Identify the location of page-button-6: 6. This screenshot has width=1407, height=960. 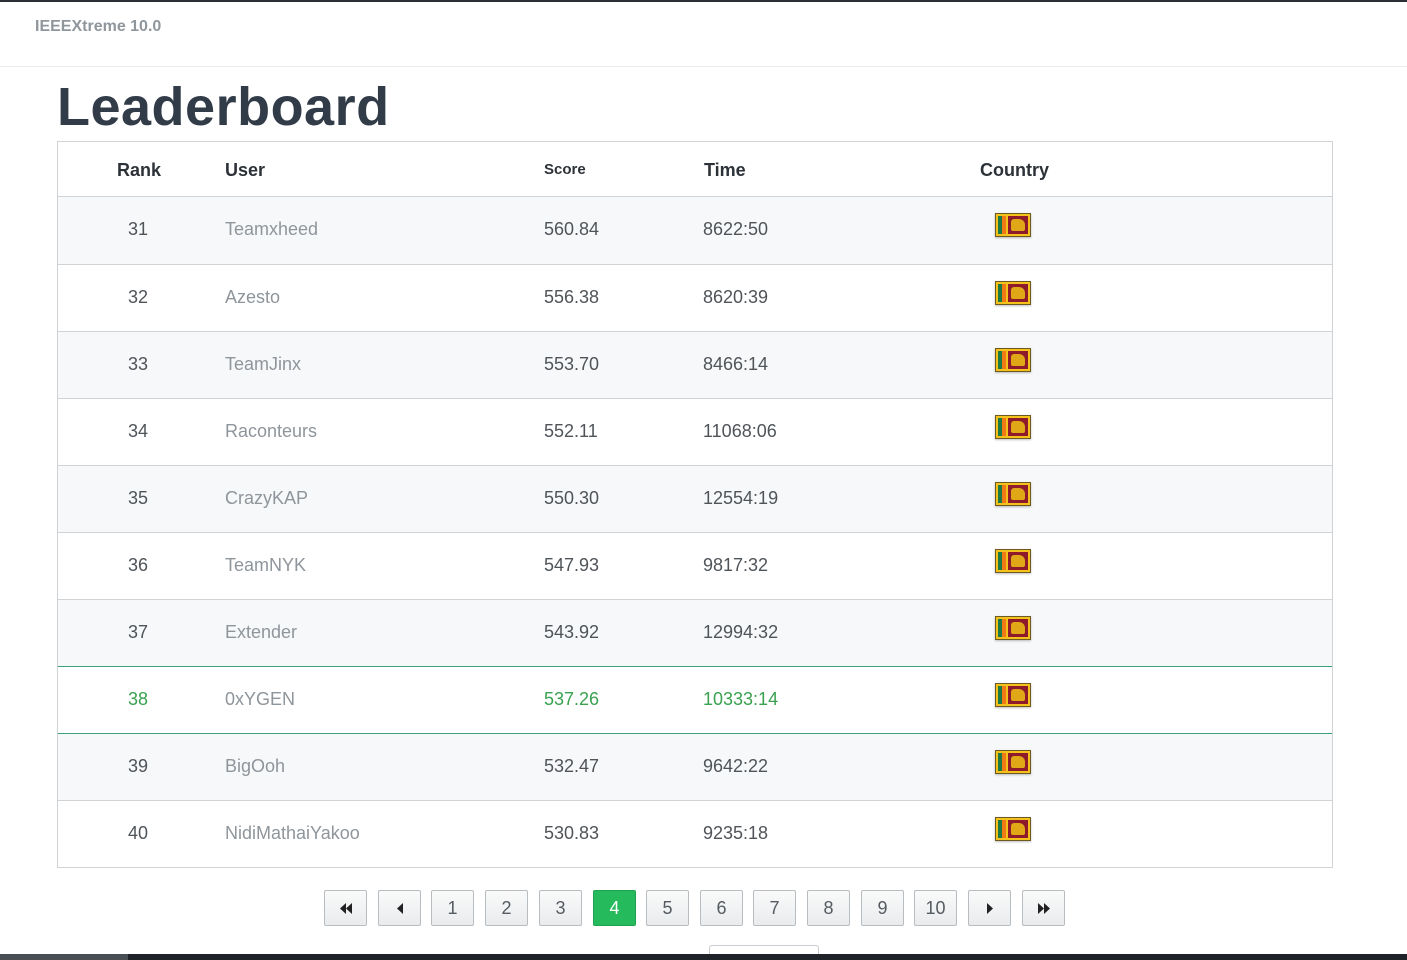
(721, 908).